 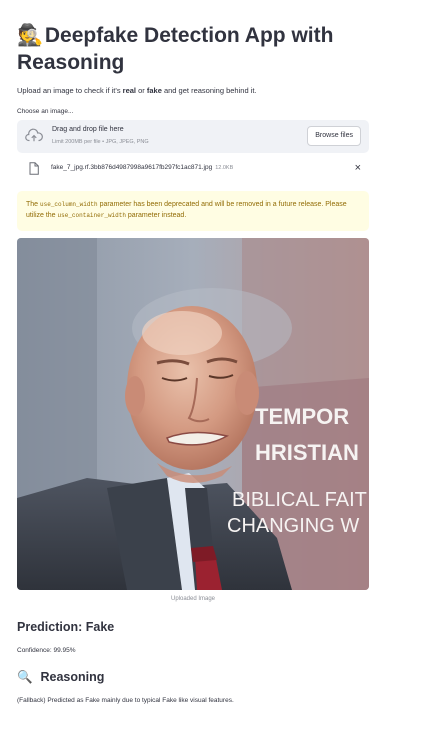 I want to click on intro-real: real, so click(x=129, y=90).